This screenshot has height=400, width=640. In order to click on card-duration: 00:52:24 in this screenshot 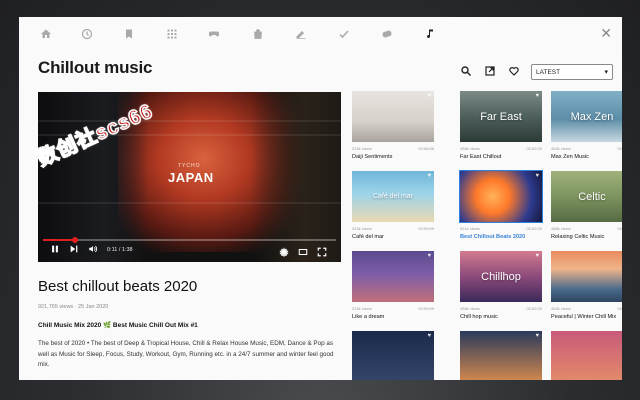, I will do `click(619, 308)`.